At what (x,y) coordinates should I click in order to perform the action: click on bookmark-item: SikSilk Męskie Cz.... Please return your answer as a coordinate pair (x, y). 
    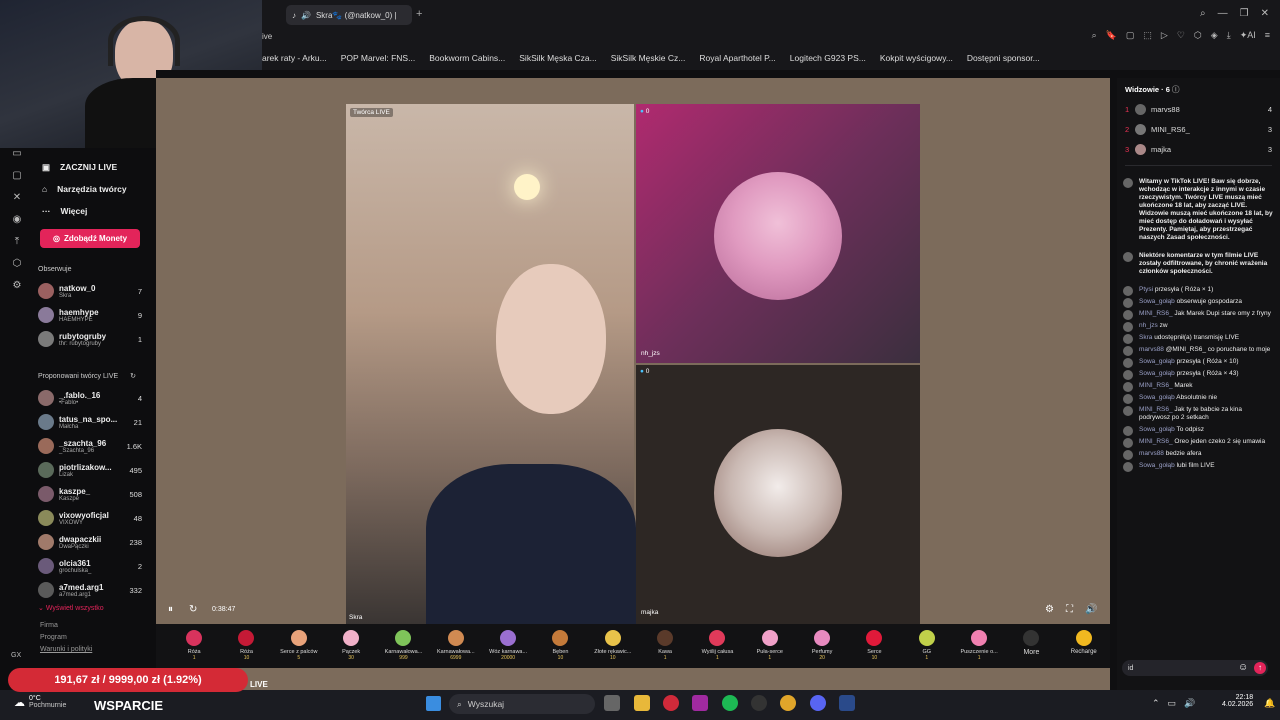
    Looking at the image, I should click on (648, 58).